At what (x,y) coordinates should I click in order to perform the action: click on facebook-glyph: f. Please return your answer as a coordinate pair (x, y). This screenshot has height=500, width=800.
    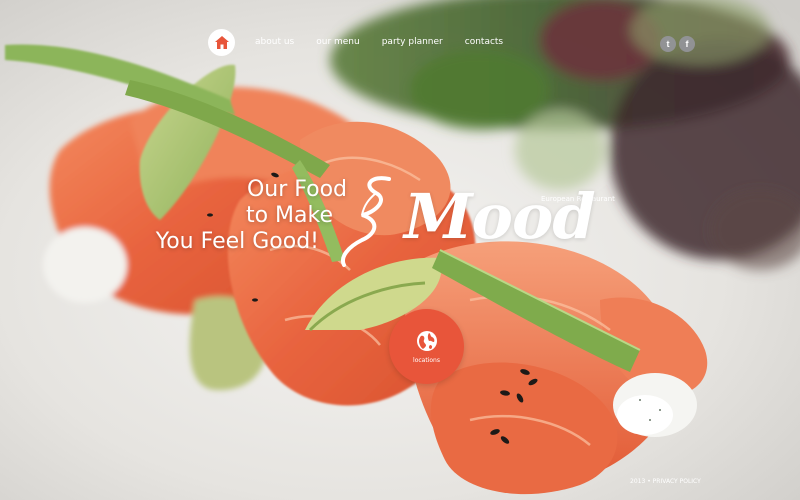
    Looking at the image, I should click on (687, 44).